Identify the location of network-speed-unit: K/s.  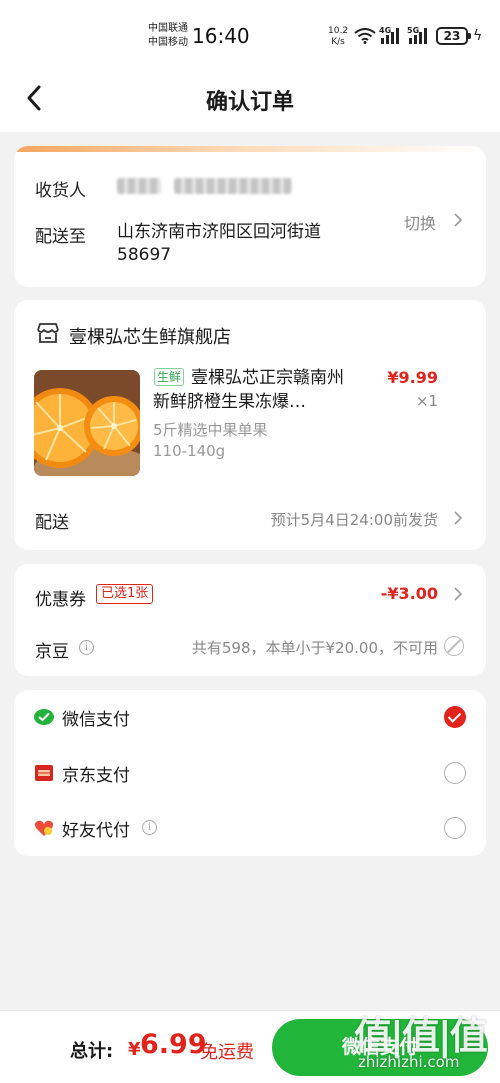
(338, 42).